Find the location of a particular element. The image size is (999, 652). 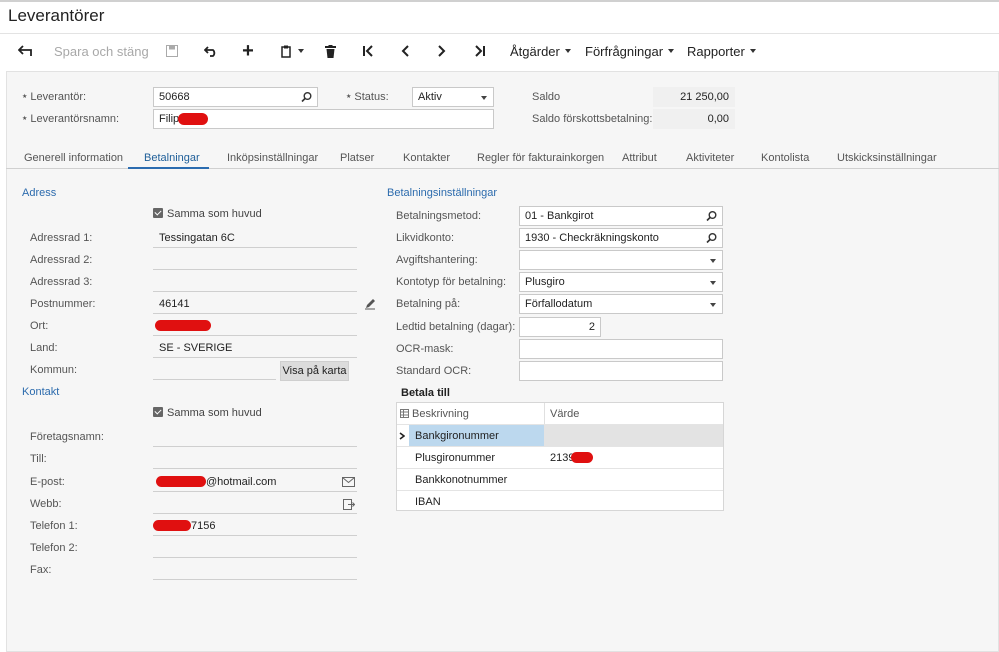

tab-activities: Aktiviteter is located at coordinates (710, 158).